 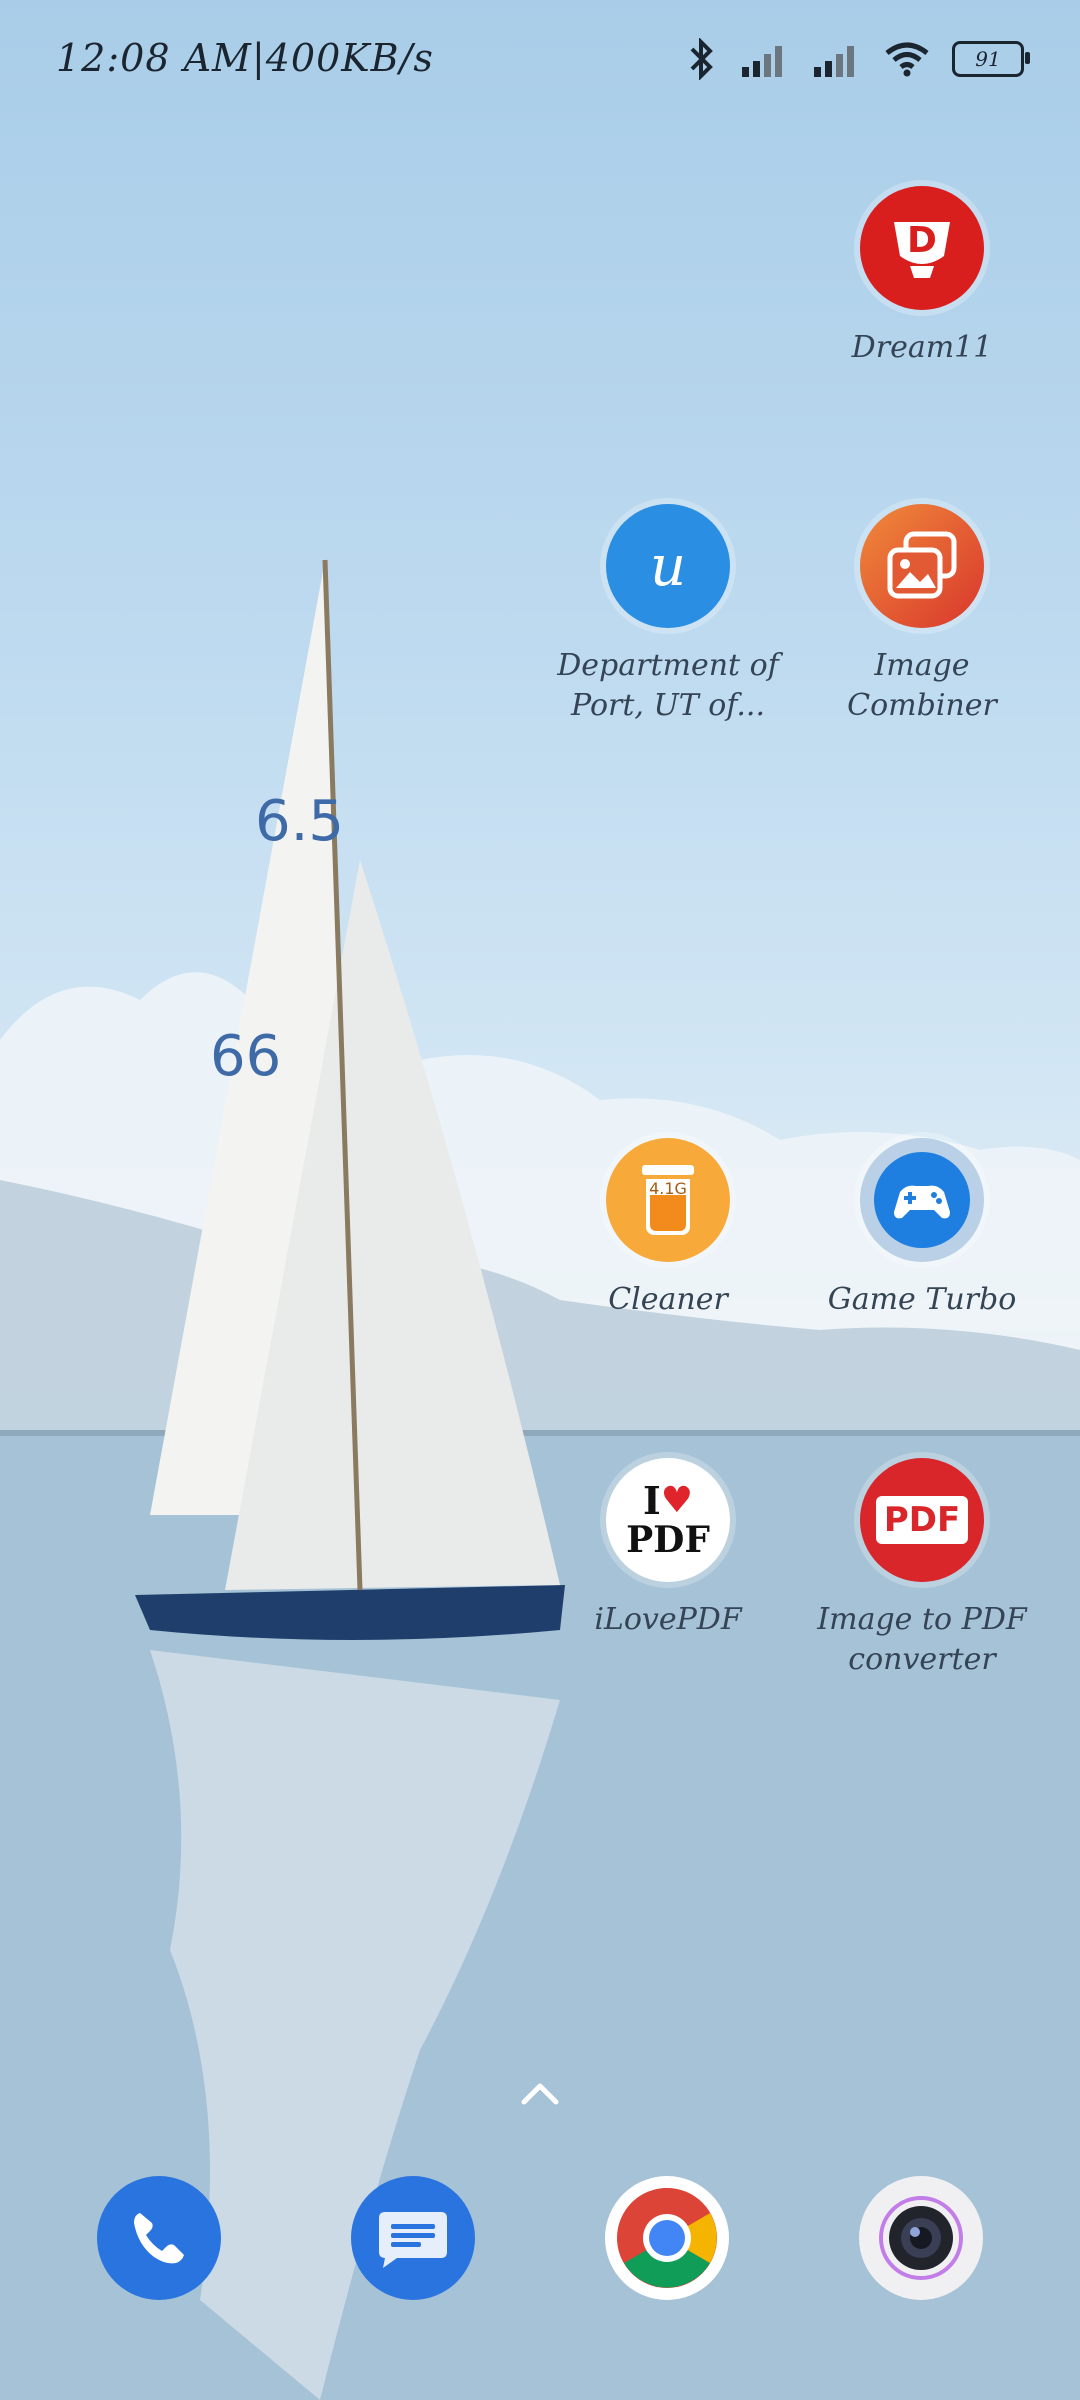 I want to click on dock-camera, so click(x=921, y=2238).